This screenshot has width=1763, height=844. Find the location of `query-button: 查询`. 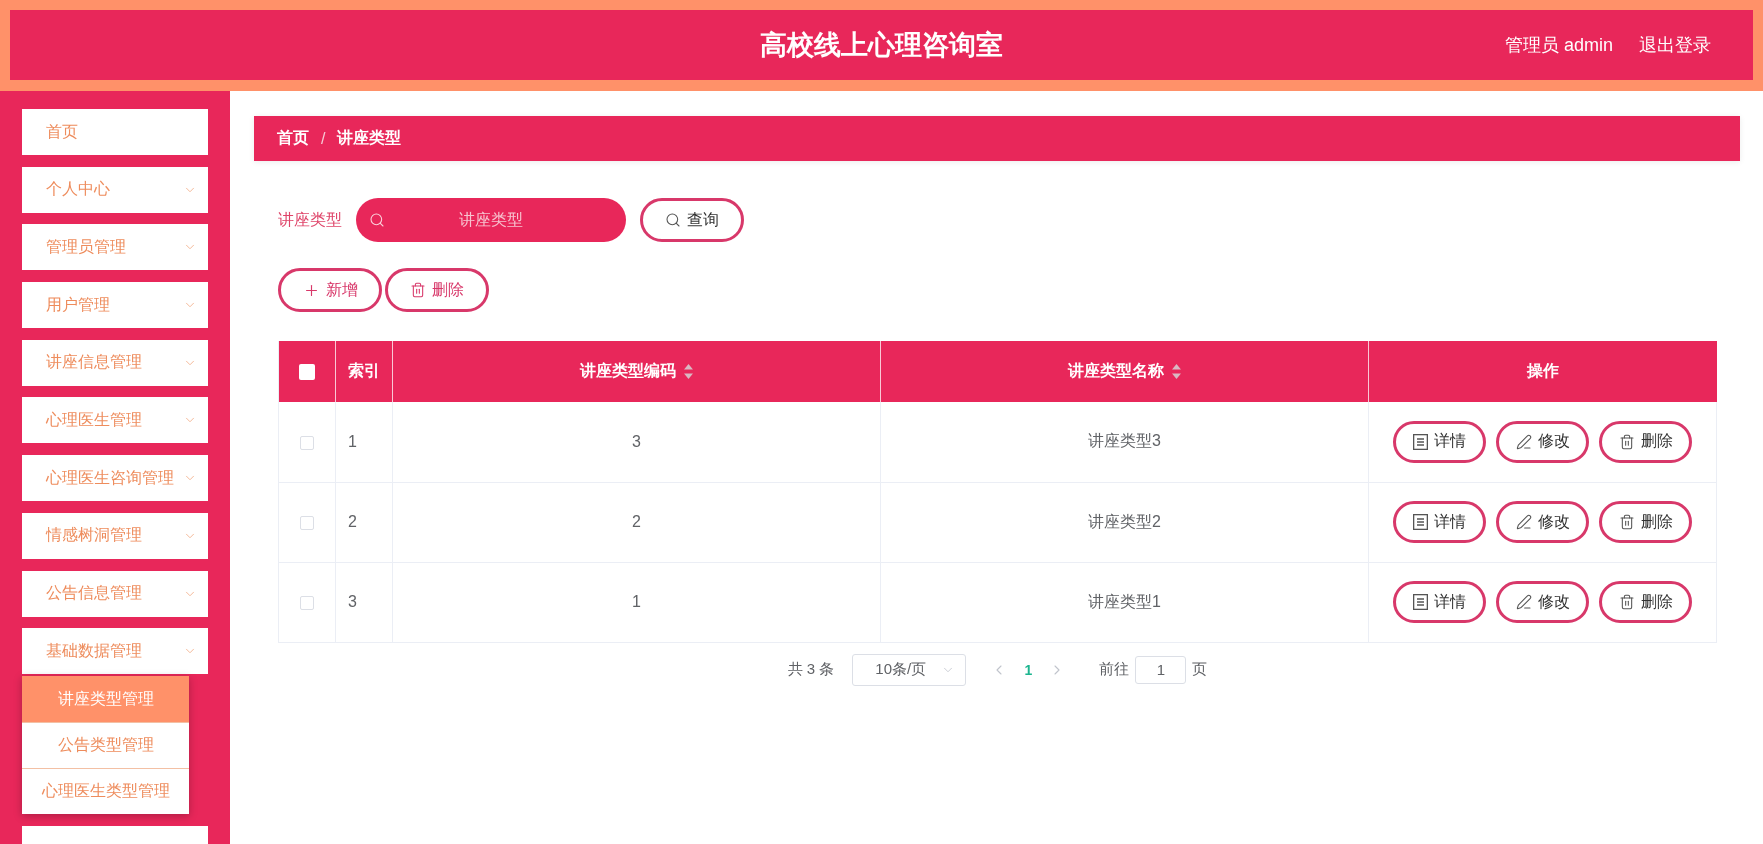

query-button: 查询 is located at coordinates (692, 220).